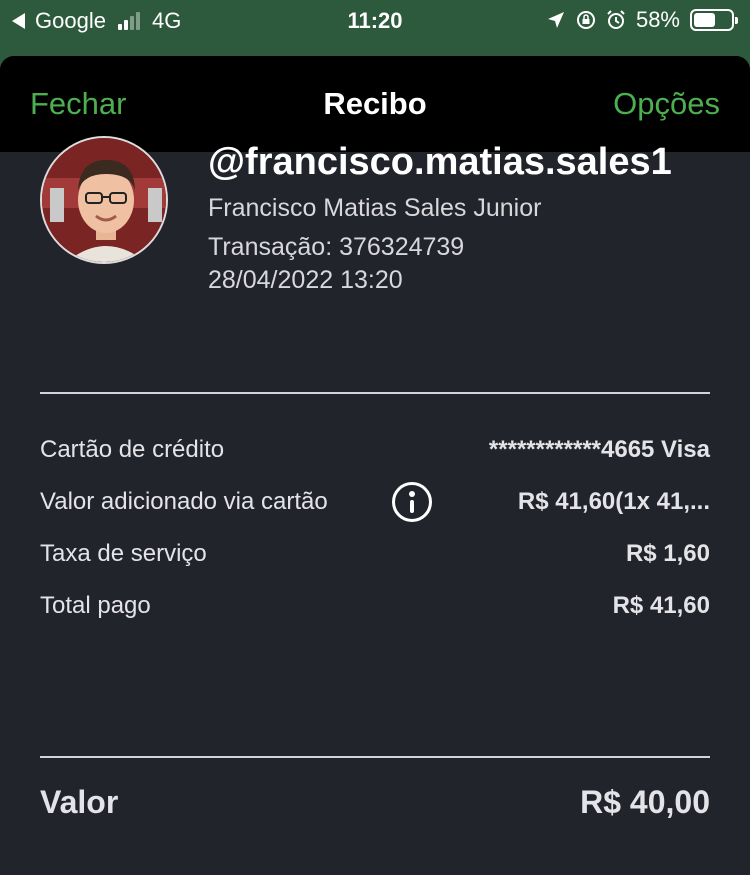  Describe the element at coordinates (645, 802) in the screenshot. I see `total-value: R$ 40,00` at that location.